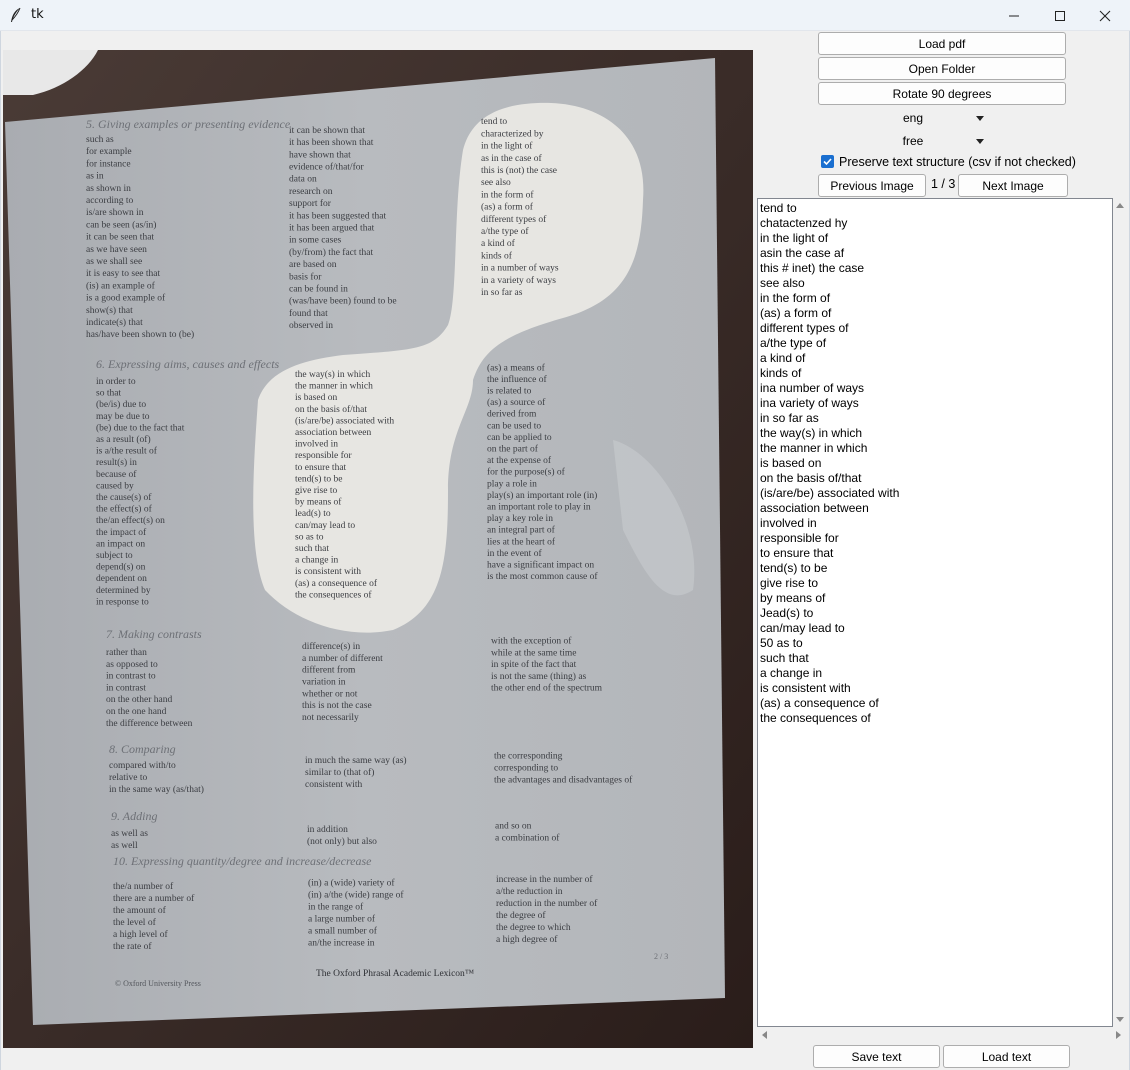  I want to click on document-phrase: the rate of, so click(132, 946).